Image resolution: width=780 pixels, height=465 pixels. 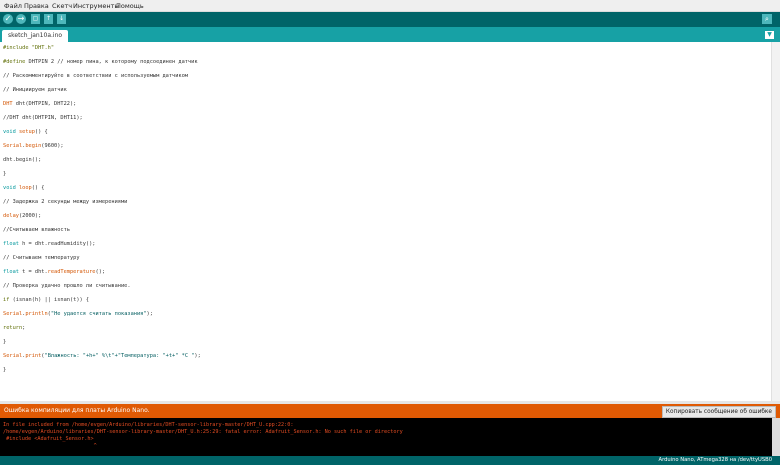 I want to click on menu-help: Помощь, so click(x=130, y=6).